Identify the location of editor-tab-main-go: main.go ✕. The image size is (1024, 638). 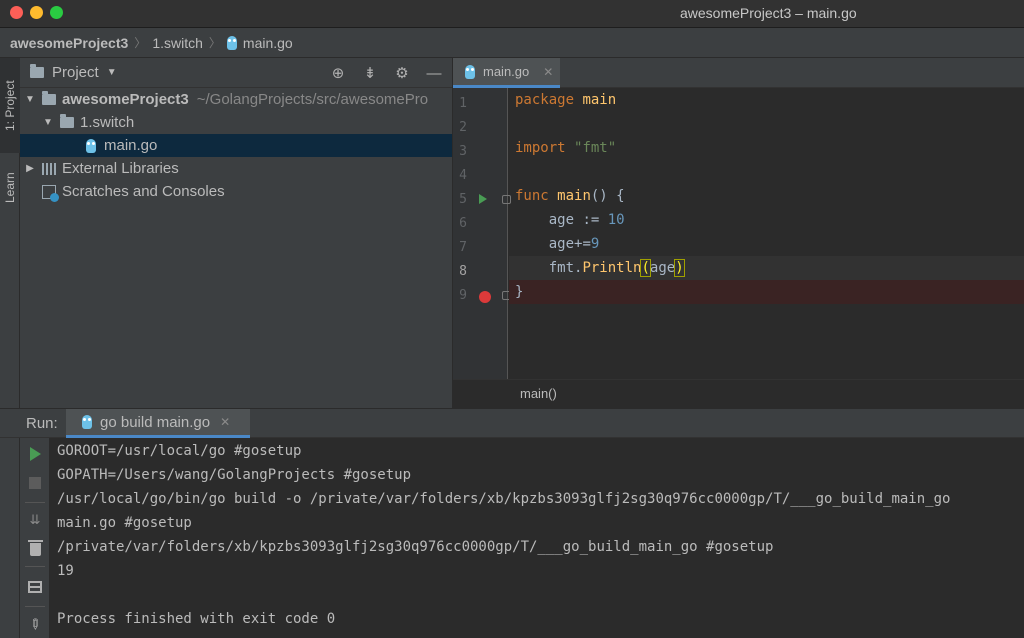
(506, 73).